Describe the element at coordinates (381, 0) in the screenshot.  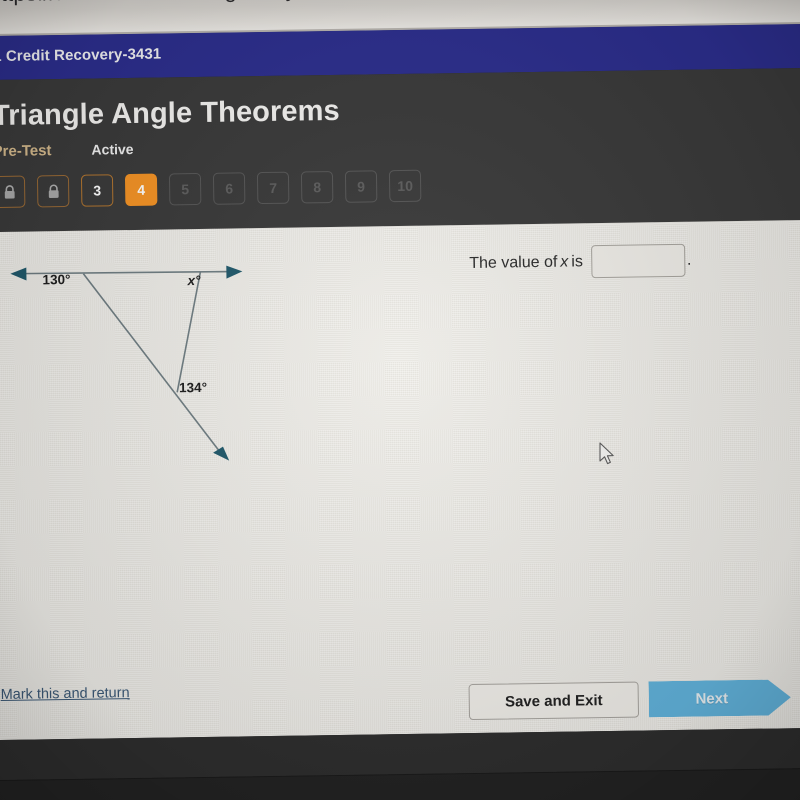
I see `url-path: /Player/` at that location.